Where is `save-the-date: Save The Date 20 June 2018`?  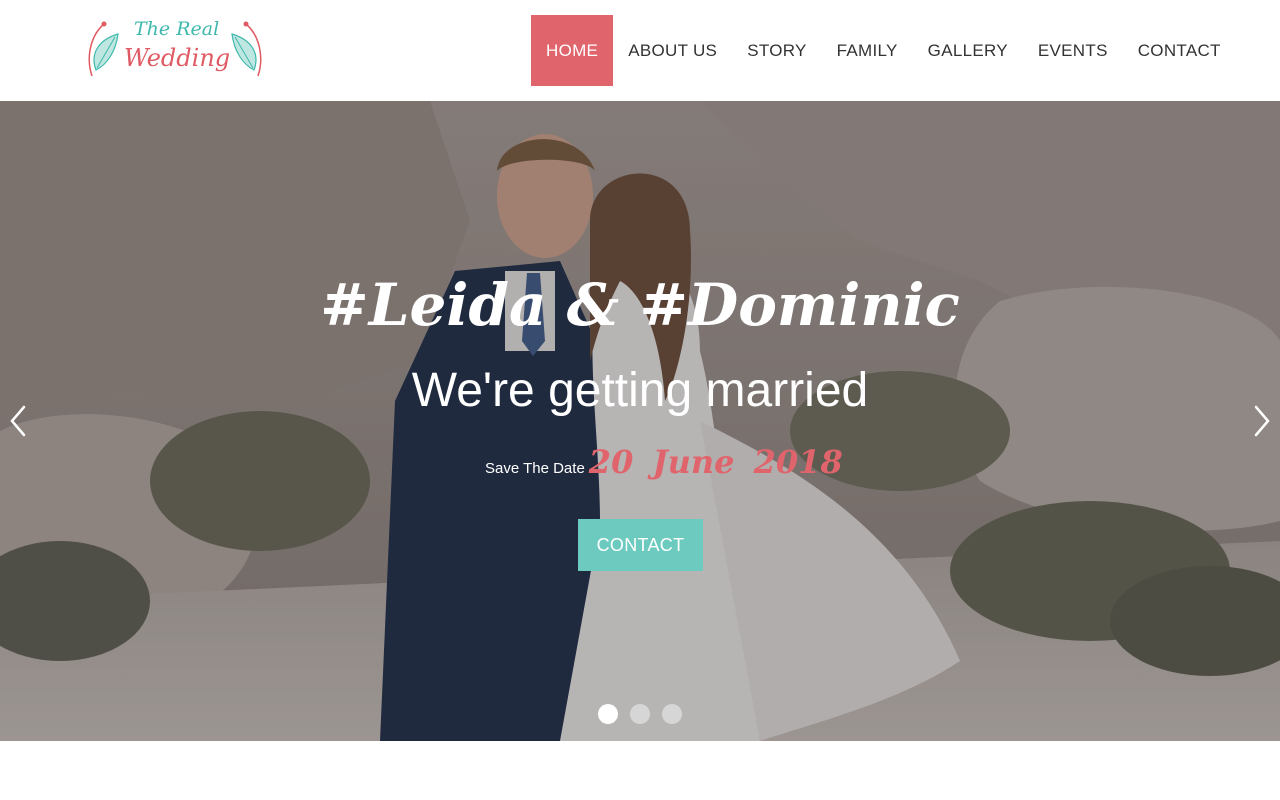
save-the-date: Save The Date 20 June 2018 is located at coordinates (664, 468).